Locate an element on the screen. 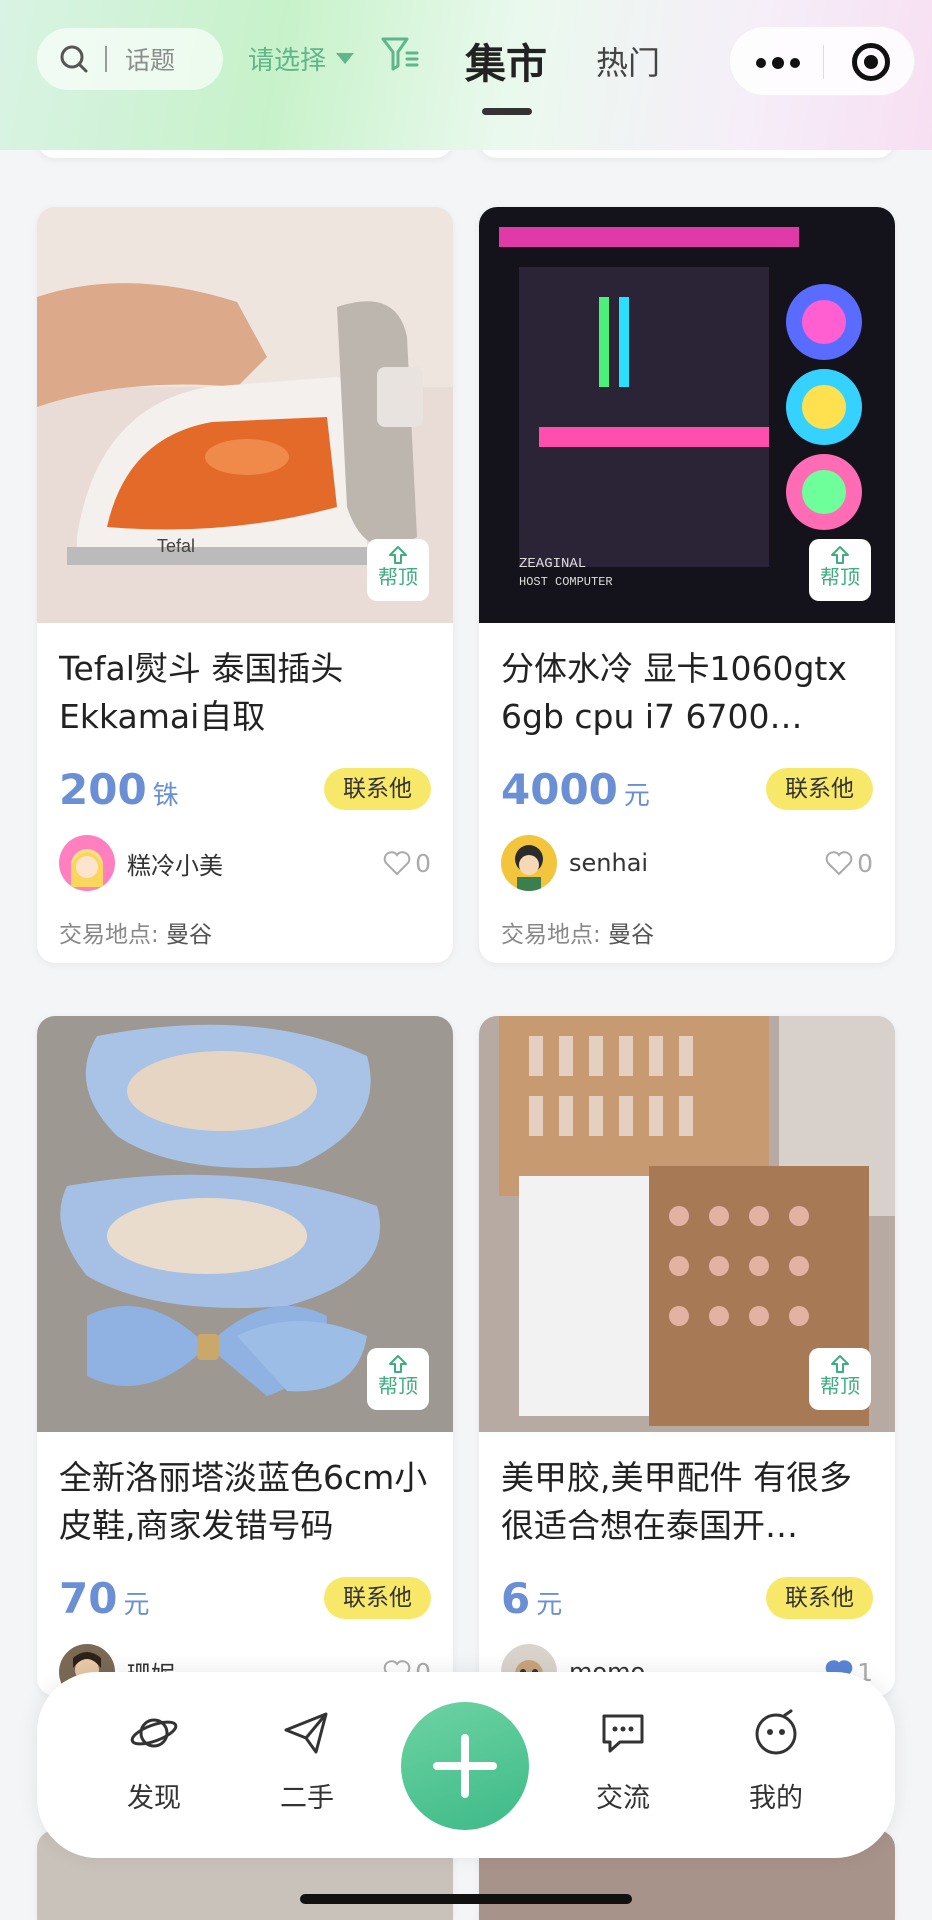 The width and height of the screenshot is (932, 1920). category-select: 请选择 is located at coordinates (301, 58).